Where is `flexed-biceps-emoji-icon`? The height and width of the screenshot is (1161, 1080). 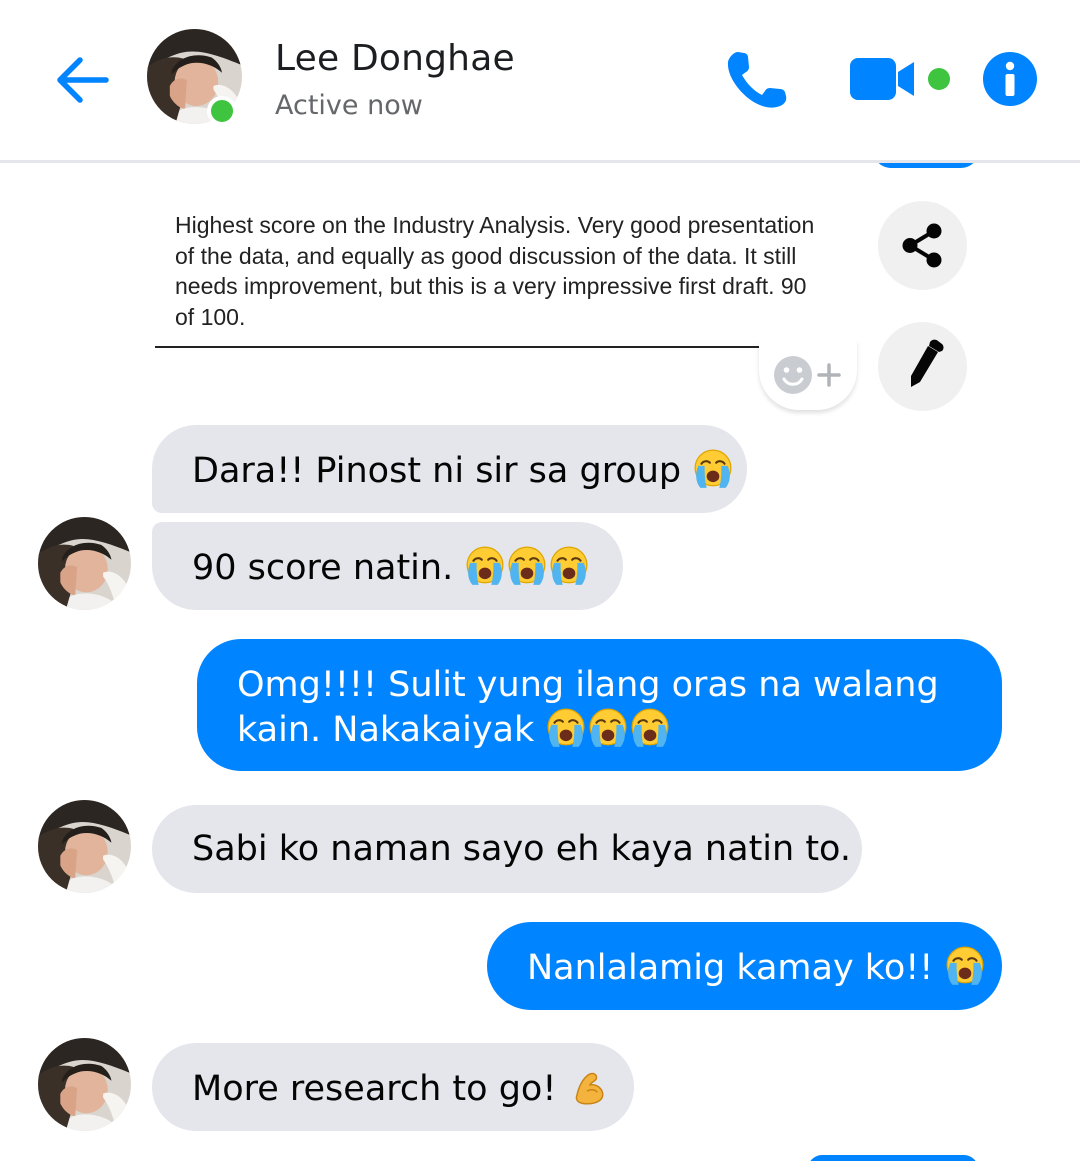
flexed-biceps-emoji-icon is located at coordinates (589, 1088).